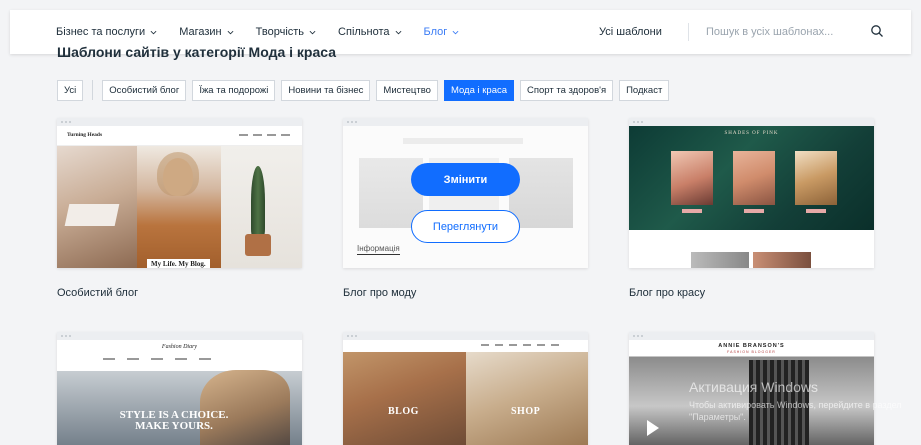  I want to click on filter-all: Усі, so click(70, 90).